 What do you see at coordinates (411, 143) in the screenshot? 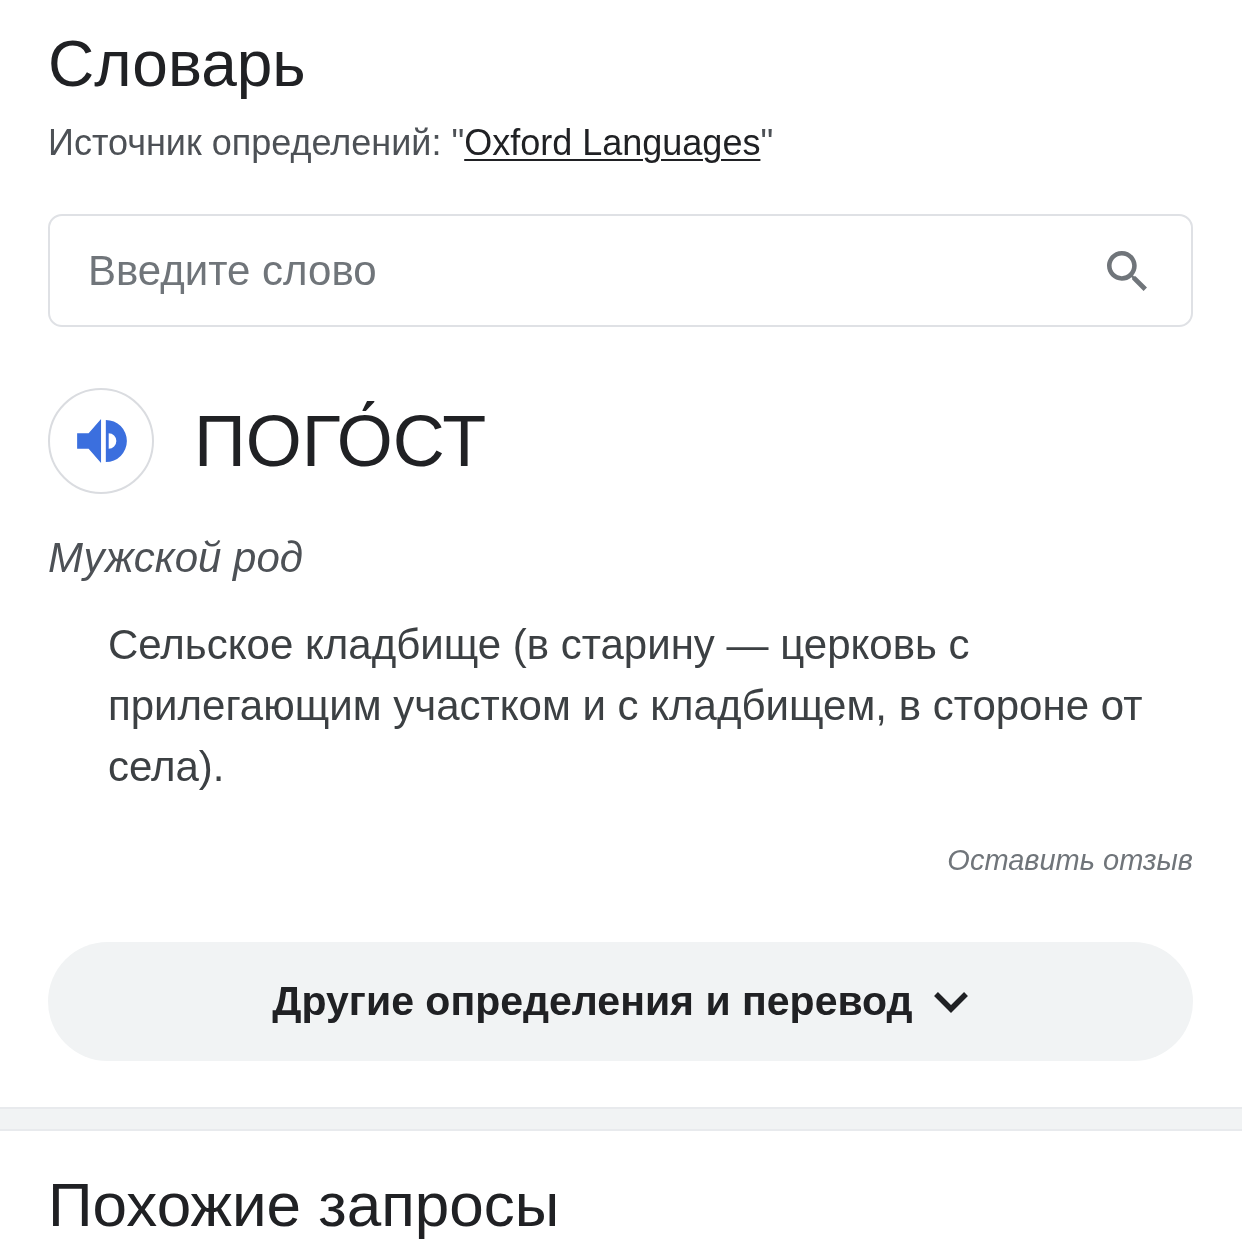
I see `source-text: Источник определений: "Oxford Languages"` at bounding box center [411, 143].